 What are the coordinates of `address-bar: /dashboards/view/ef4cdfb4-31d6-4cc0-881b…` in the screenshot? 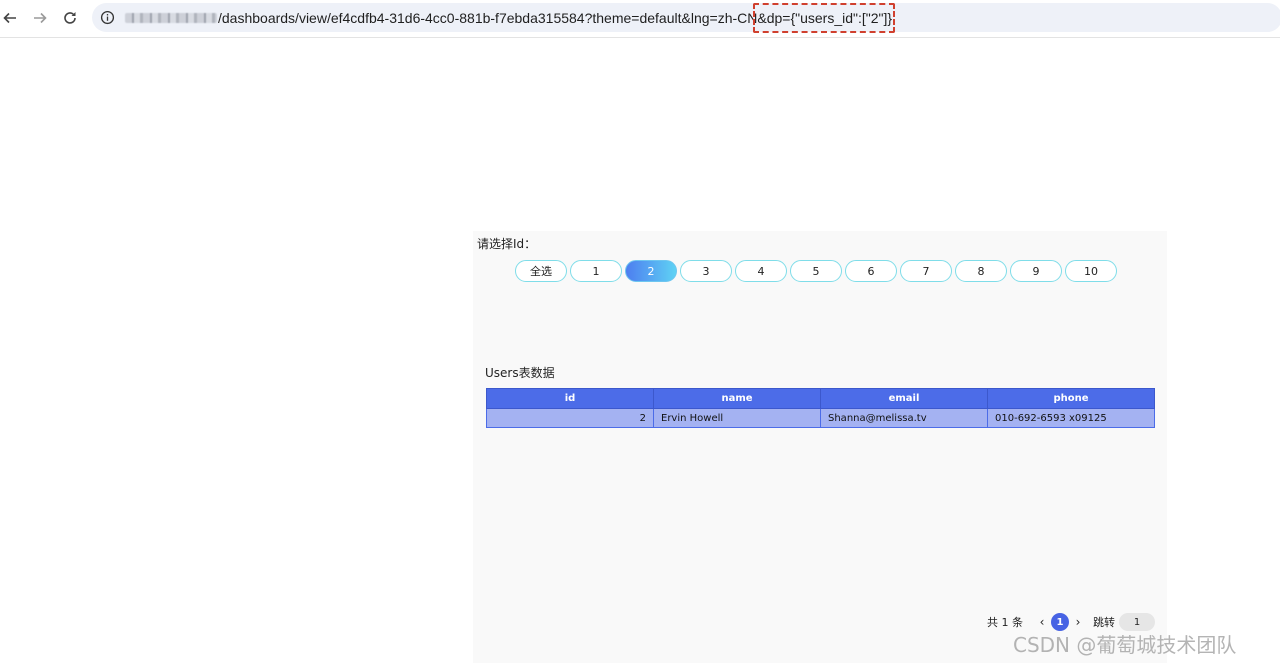 It's located at (686, 17).